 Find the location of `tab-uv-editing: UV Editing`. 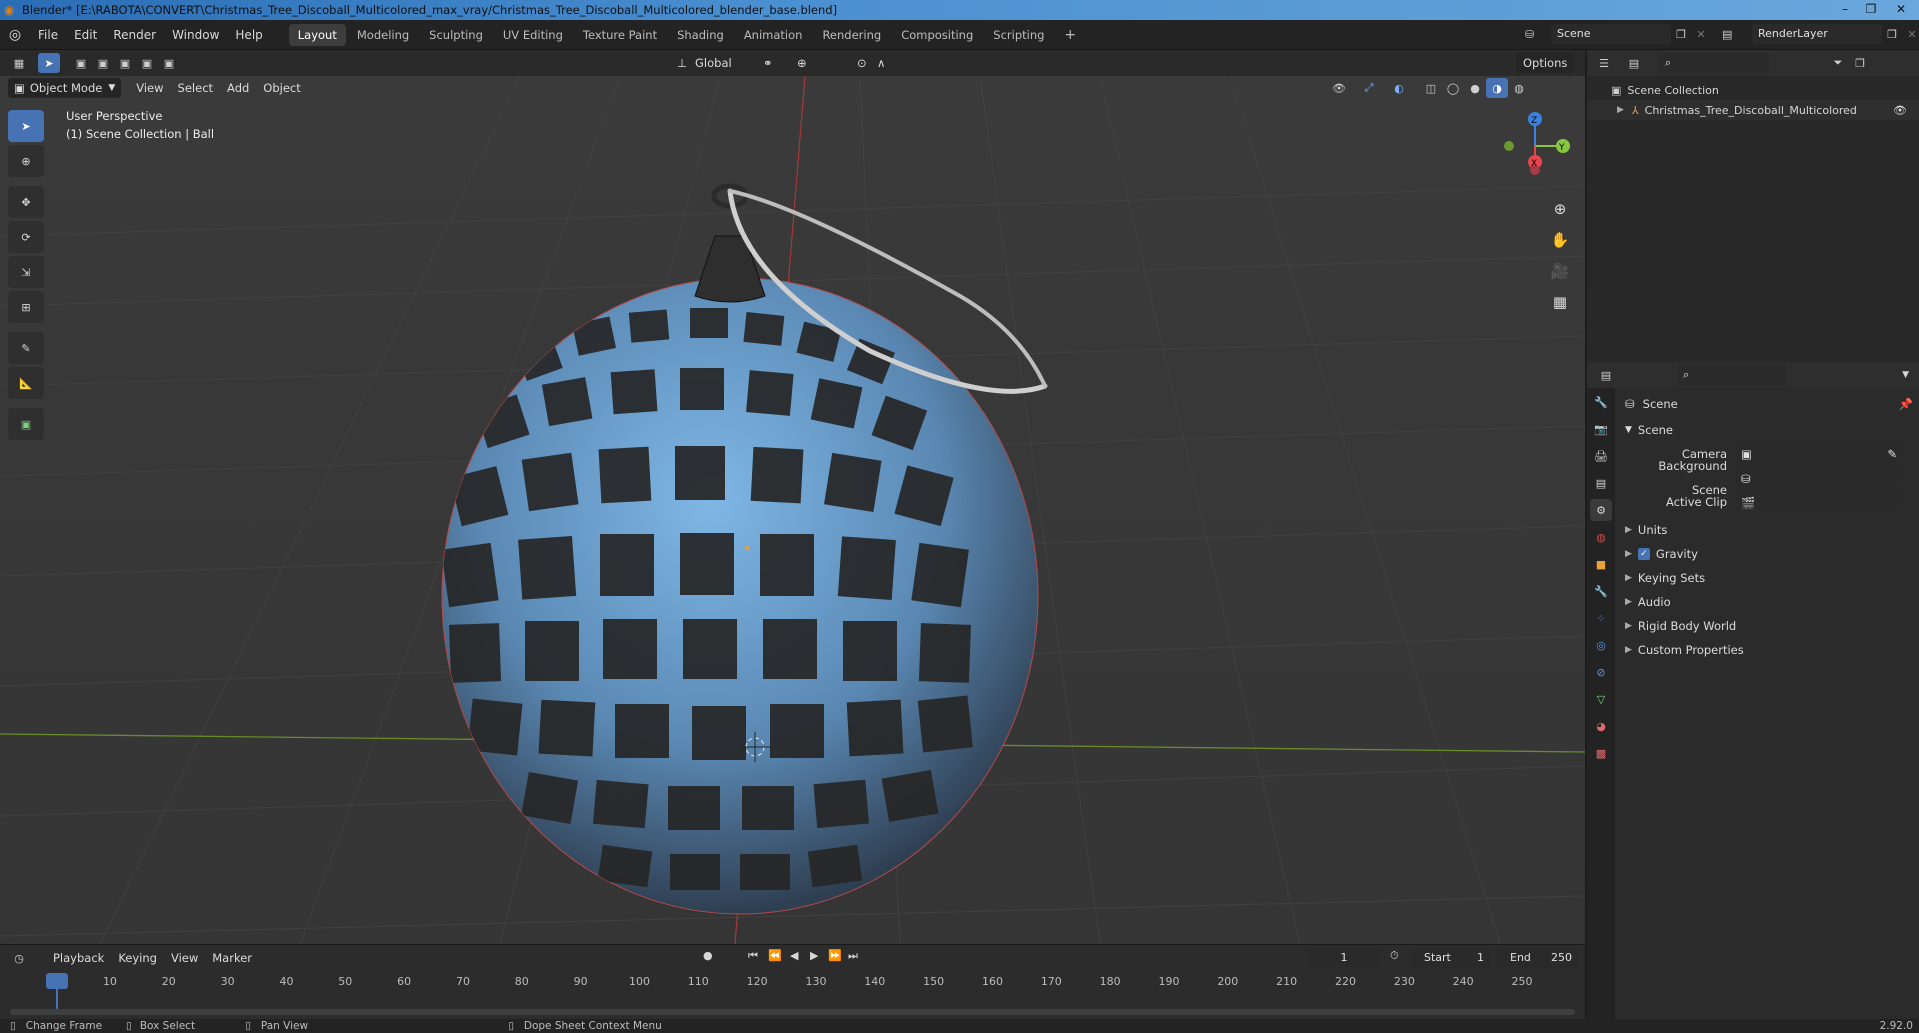

tab-uv-editing: UV Editing is located at coordinates (533, 35).